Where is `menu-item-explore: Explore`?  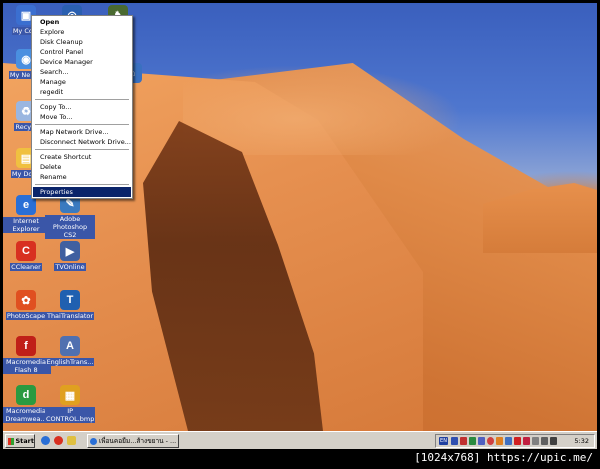 menu-item-explore: Explore is located at coordinates (82, 32).